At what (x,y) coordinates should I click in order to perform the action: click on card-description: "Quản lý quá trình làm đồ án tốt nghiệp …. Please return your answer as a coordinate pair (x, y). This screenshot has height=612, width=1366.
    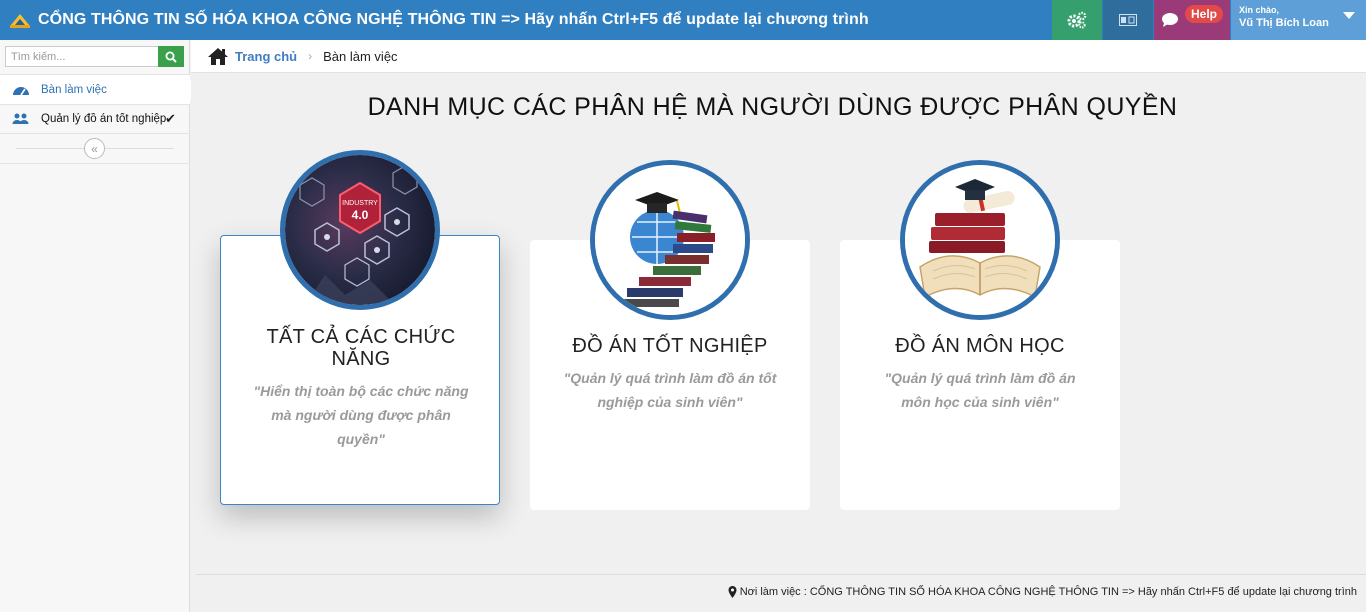
    Looking at the image, I should click on (670, 390).